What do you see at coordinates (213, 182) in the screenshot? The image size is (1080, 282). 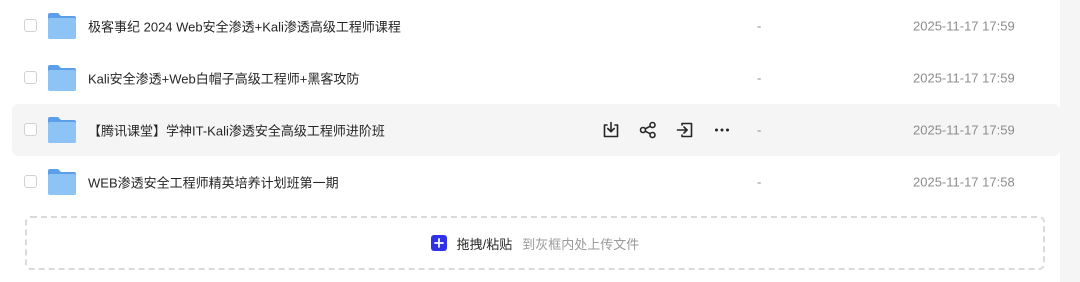 I see `file-name: WEB渗透安全工程师精英培养计划班第一期` at bounding box center [213, 182].